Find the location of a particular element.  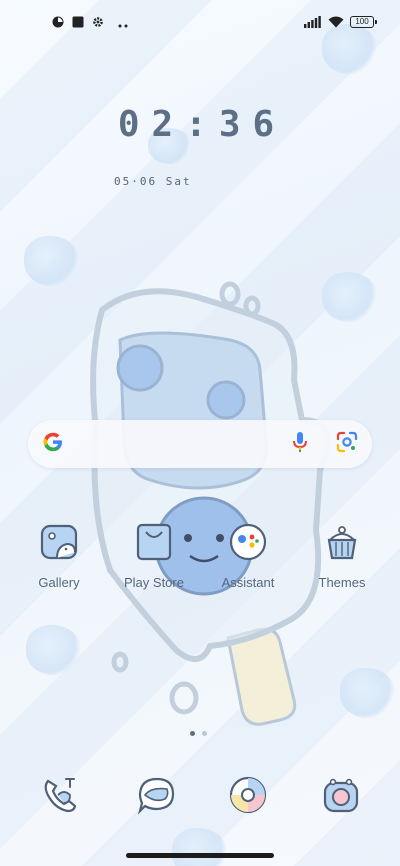

status-right-group: 100 is located at coordinates (340, 22).